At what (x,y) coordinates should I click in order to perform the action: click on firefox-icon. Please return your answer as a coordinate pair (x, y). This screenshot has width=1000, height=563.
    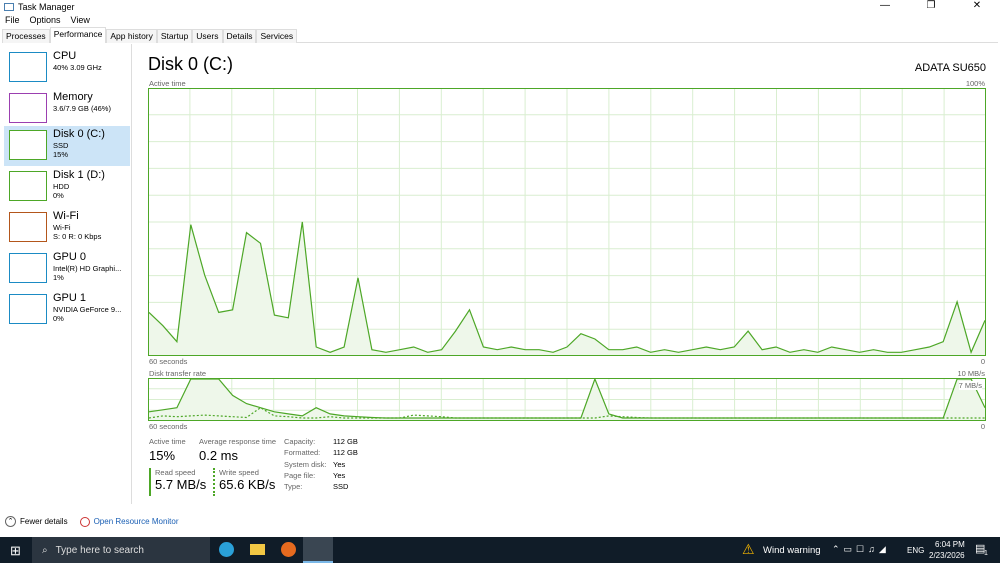
    Looking at the image, I should click on (288, 549).